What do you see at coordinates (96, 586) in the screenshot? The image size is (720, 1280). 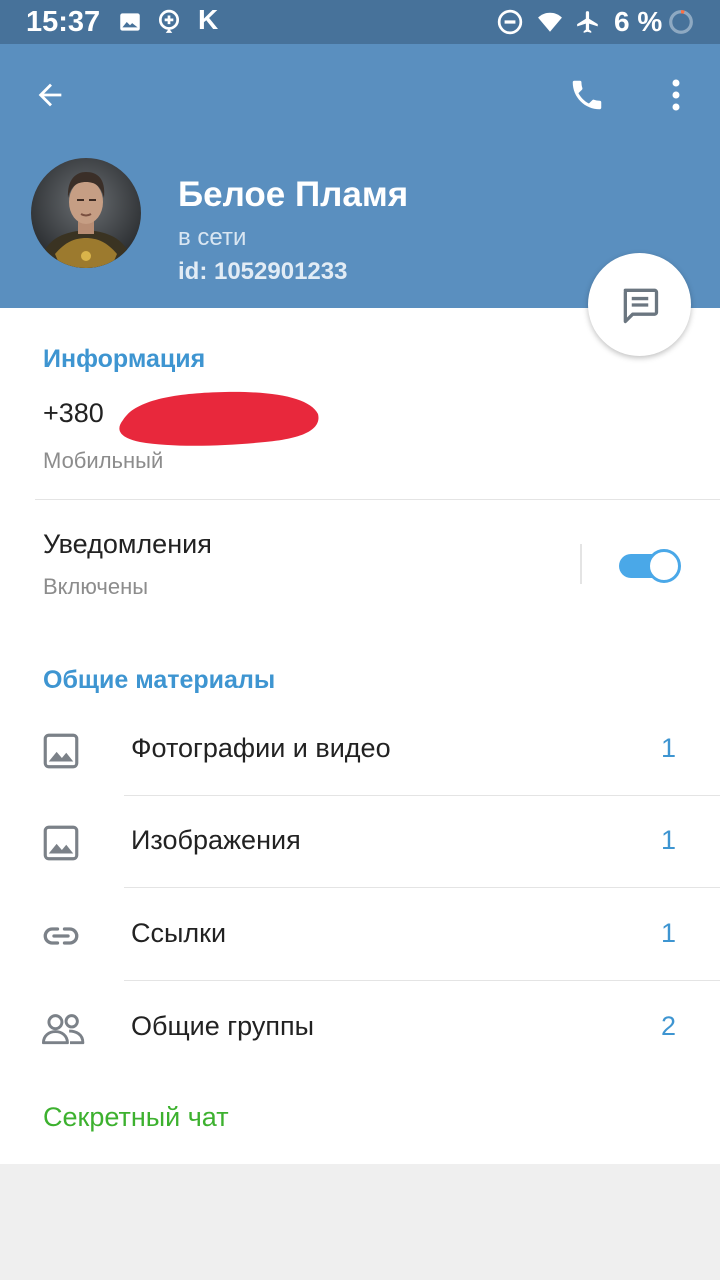 I see `notifications-state: Включены` at bounding box center [96, 586].